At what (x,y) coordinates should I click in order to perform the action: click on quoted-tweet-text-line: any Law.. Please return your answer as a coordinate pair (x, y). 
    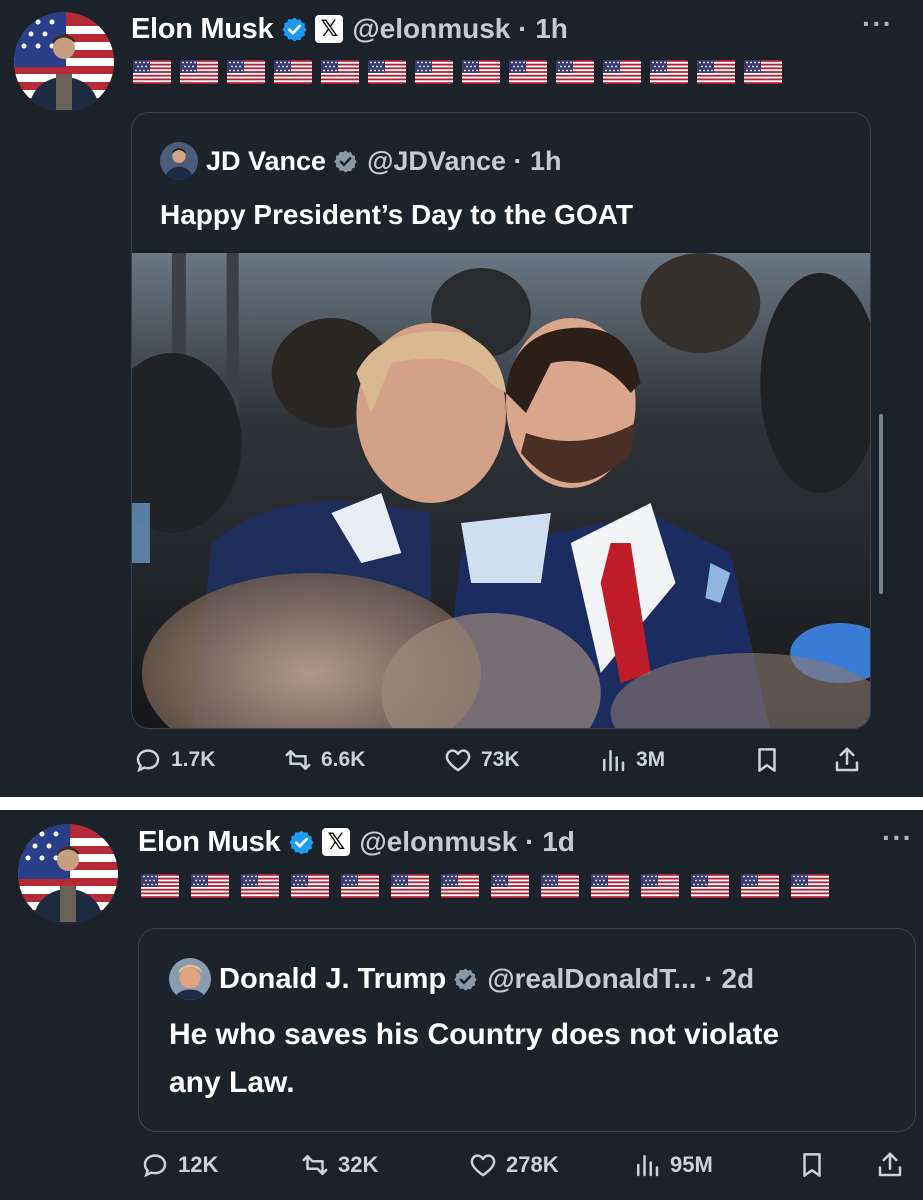
    Looking at the image, I should click on (232, 1082).